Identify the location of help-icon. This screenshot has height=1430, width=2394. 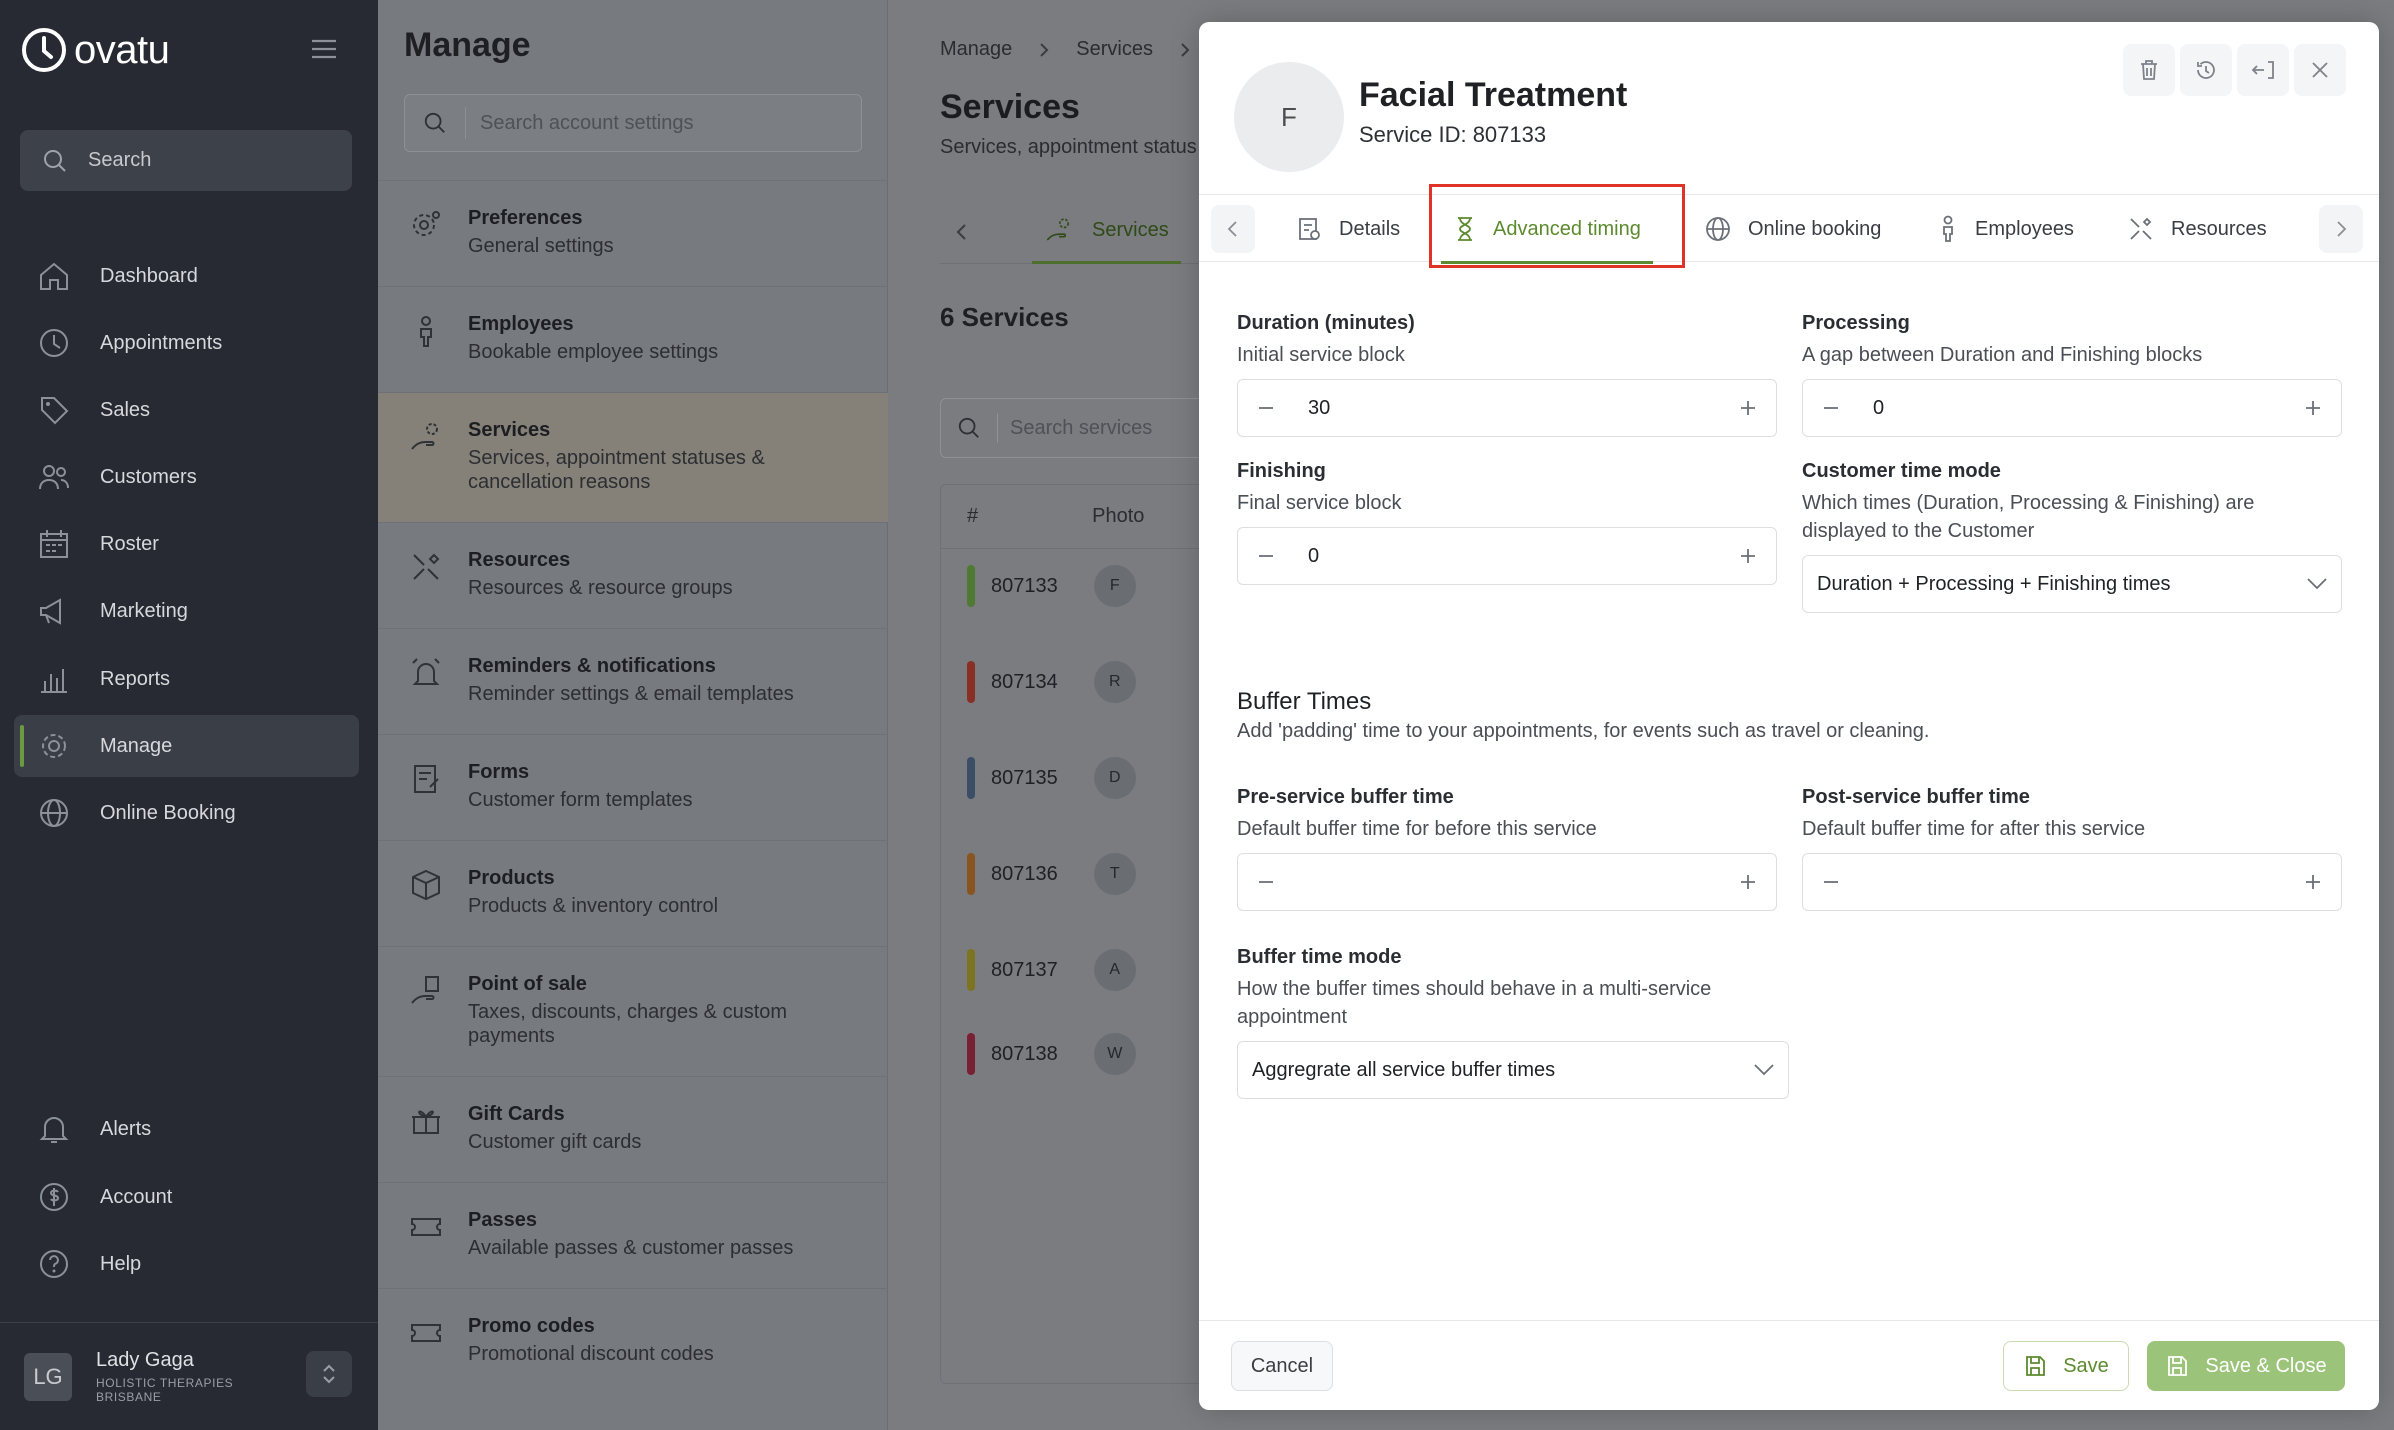
(54, 1264).